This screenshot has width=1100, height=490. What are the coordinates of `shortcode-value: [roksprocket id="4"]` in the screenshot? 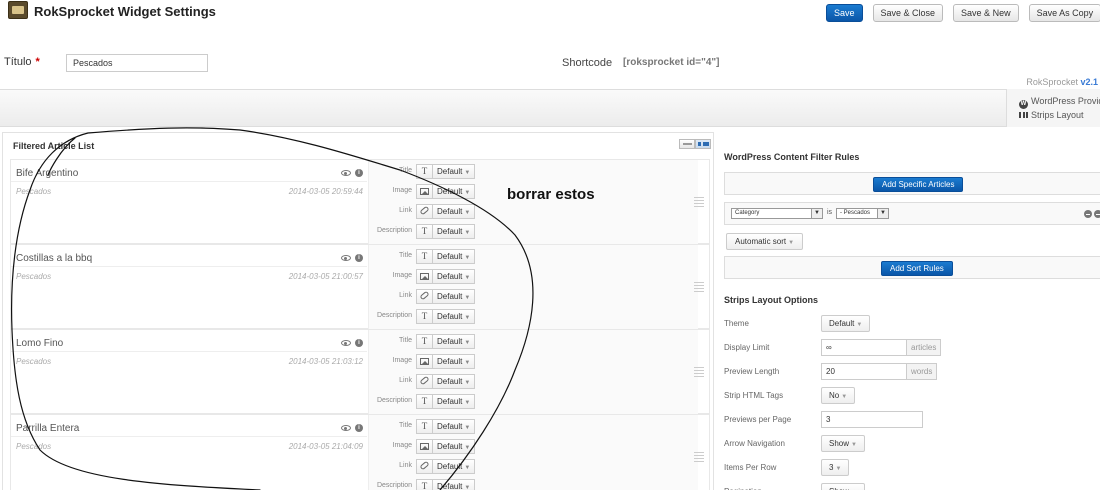 It's located at (671, 62).